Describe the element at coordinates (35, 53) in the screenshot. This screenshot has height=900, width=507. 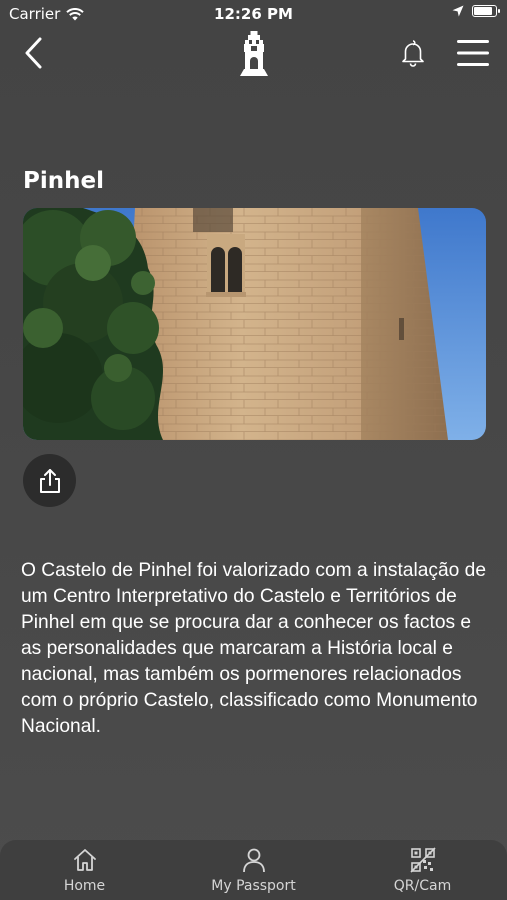
I see `back-chevron-icon` at that location.